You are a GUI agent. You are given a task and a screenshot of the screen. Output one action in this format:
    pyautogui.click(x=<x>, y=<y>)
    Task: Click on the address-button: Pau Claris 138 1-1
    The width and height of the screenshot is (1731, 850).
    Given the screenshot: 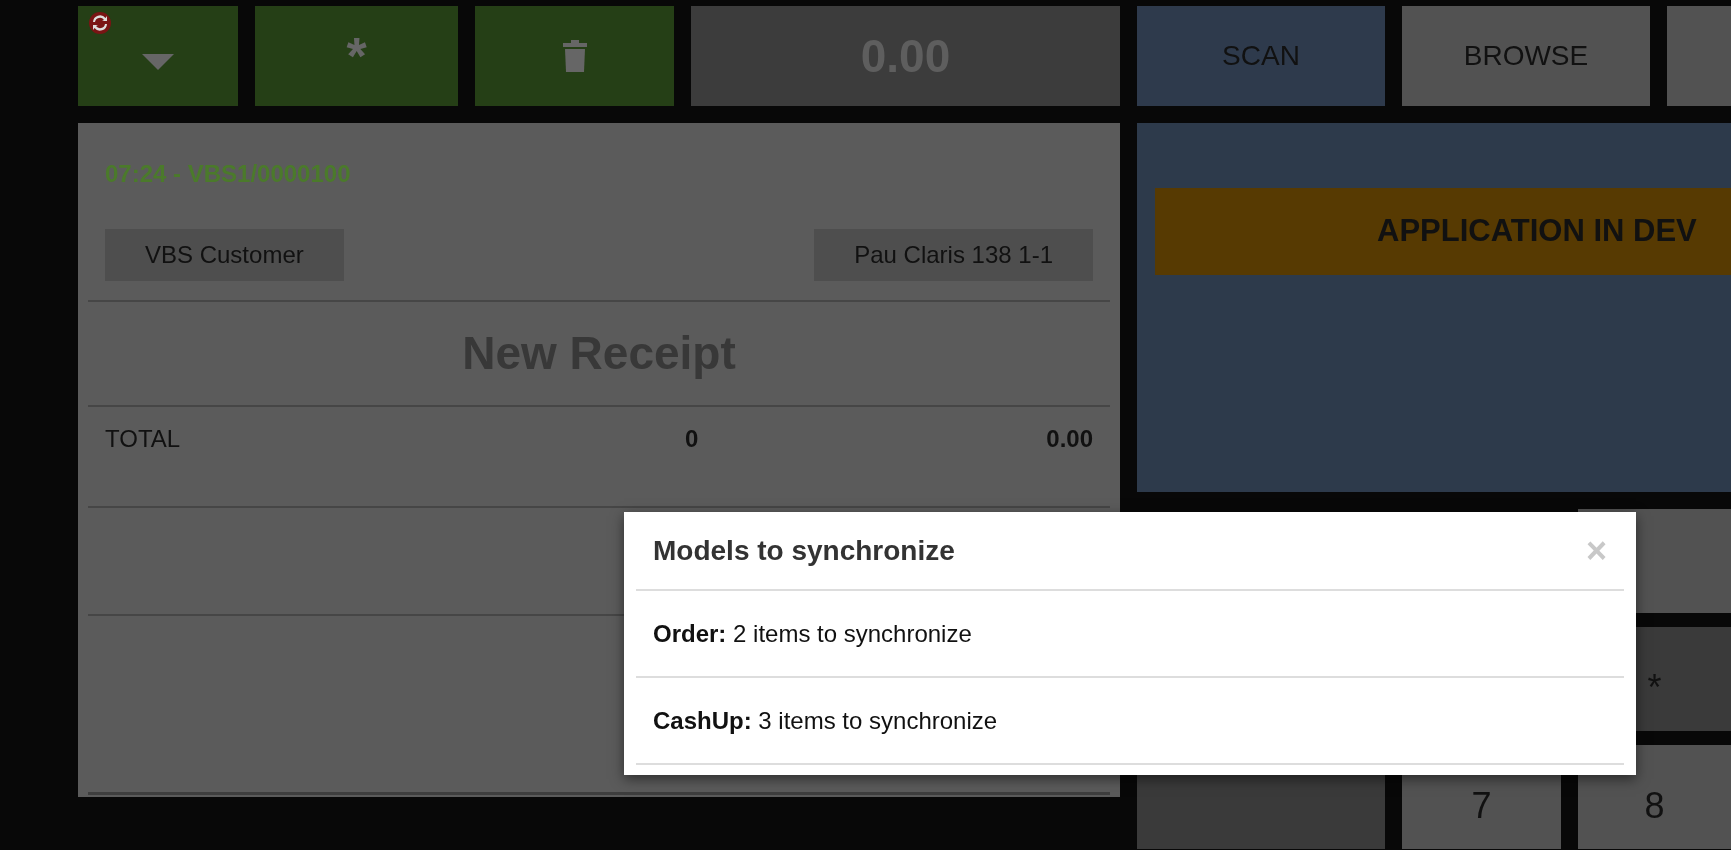 What is the action you would take?
    pyautogui.click(x=953, y=255)
    